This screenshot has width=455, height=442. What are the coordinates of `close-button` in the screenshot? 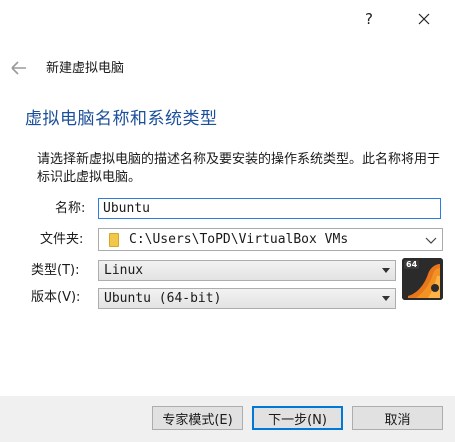 It's located at (424, 19).